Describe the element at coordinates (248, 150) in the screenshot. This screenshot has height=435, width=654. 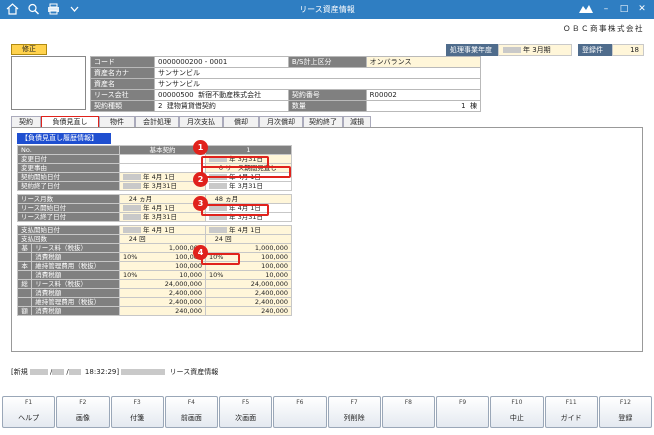
I see `col2-header: 1` at that location.